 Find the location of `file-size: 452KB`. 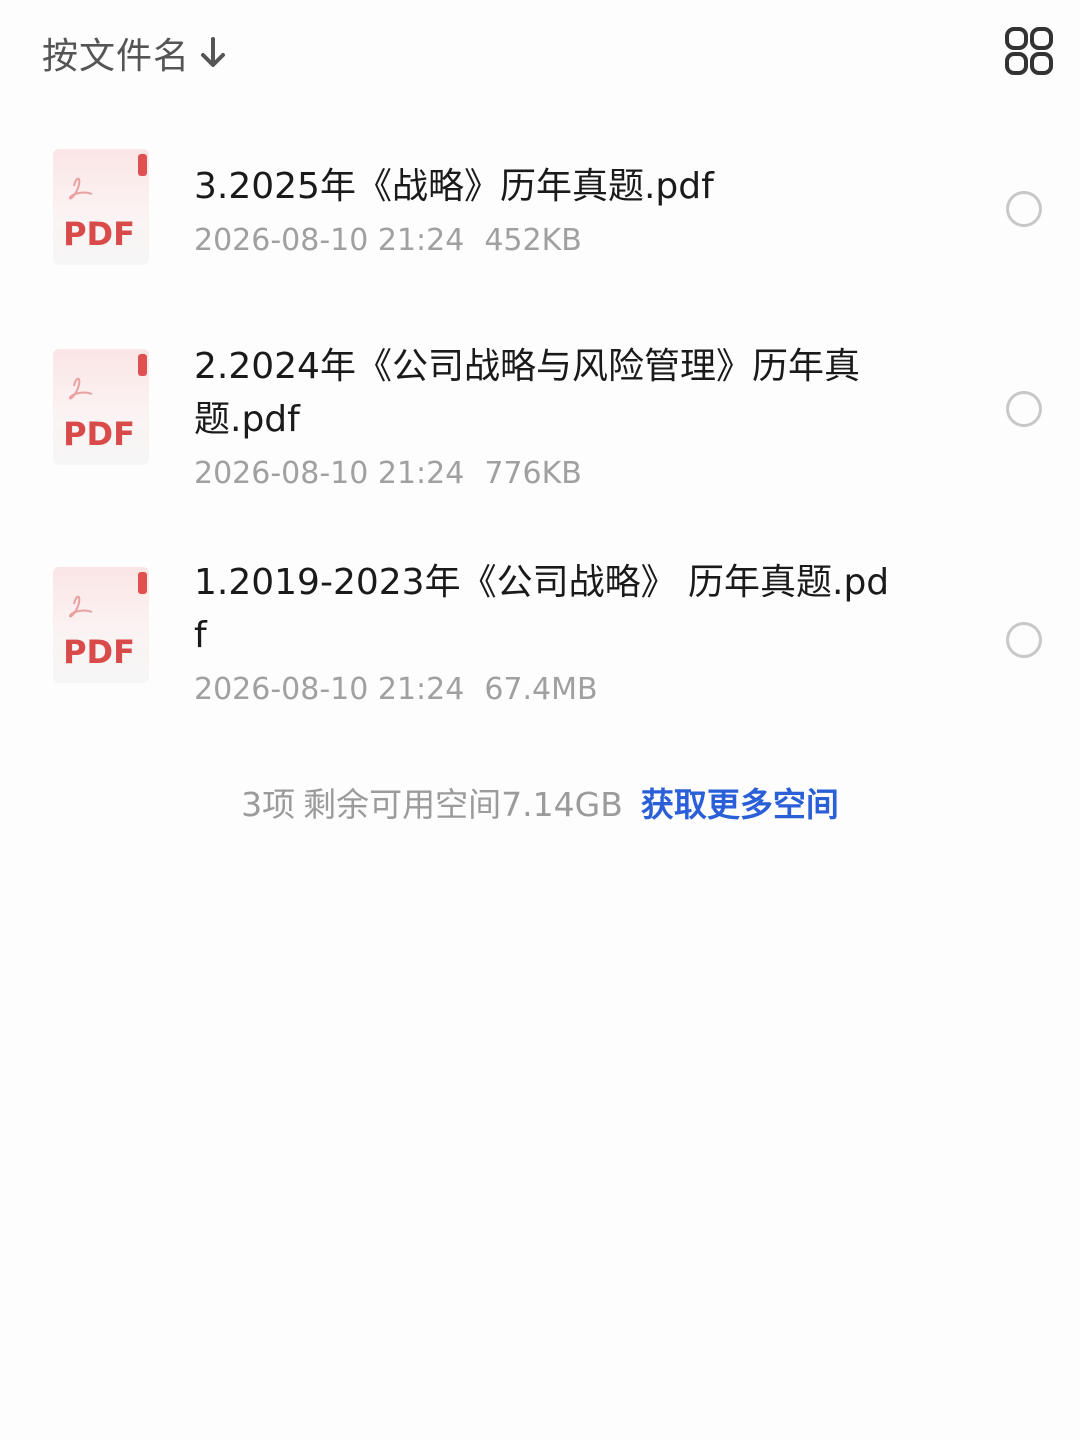

file-size: 452KB is located at coordinates (533, 240).